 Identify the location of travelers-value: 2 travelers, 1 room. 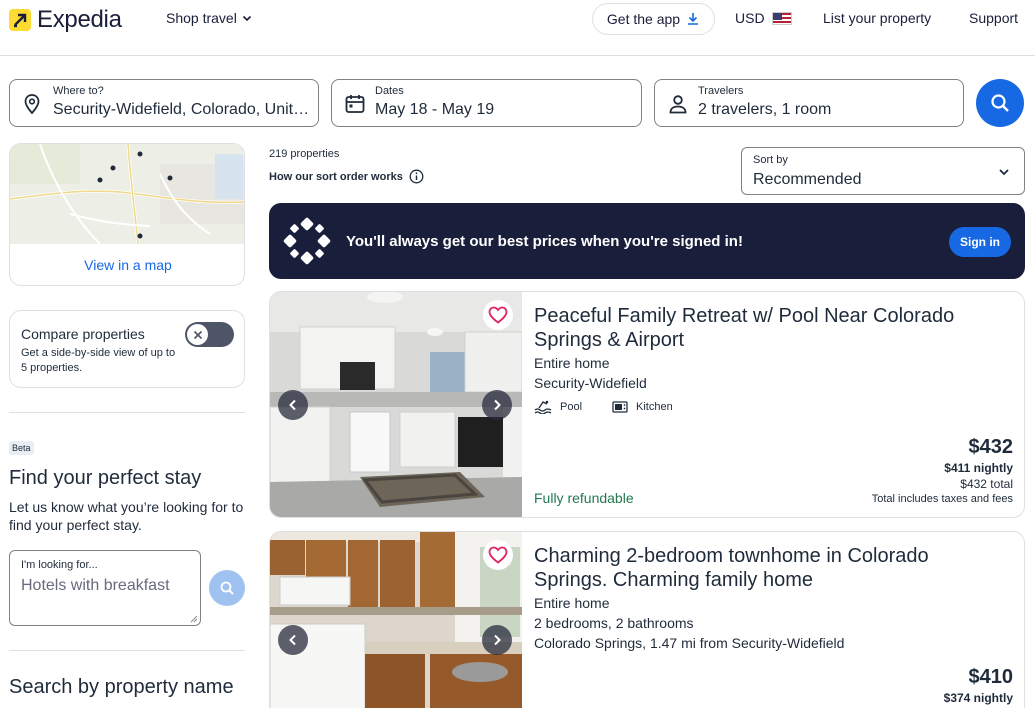
(765, 109).